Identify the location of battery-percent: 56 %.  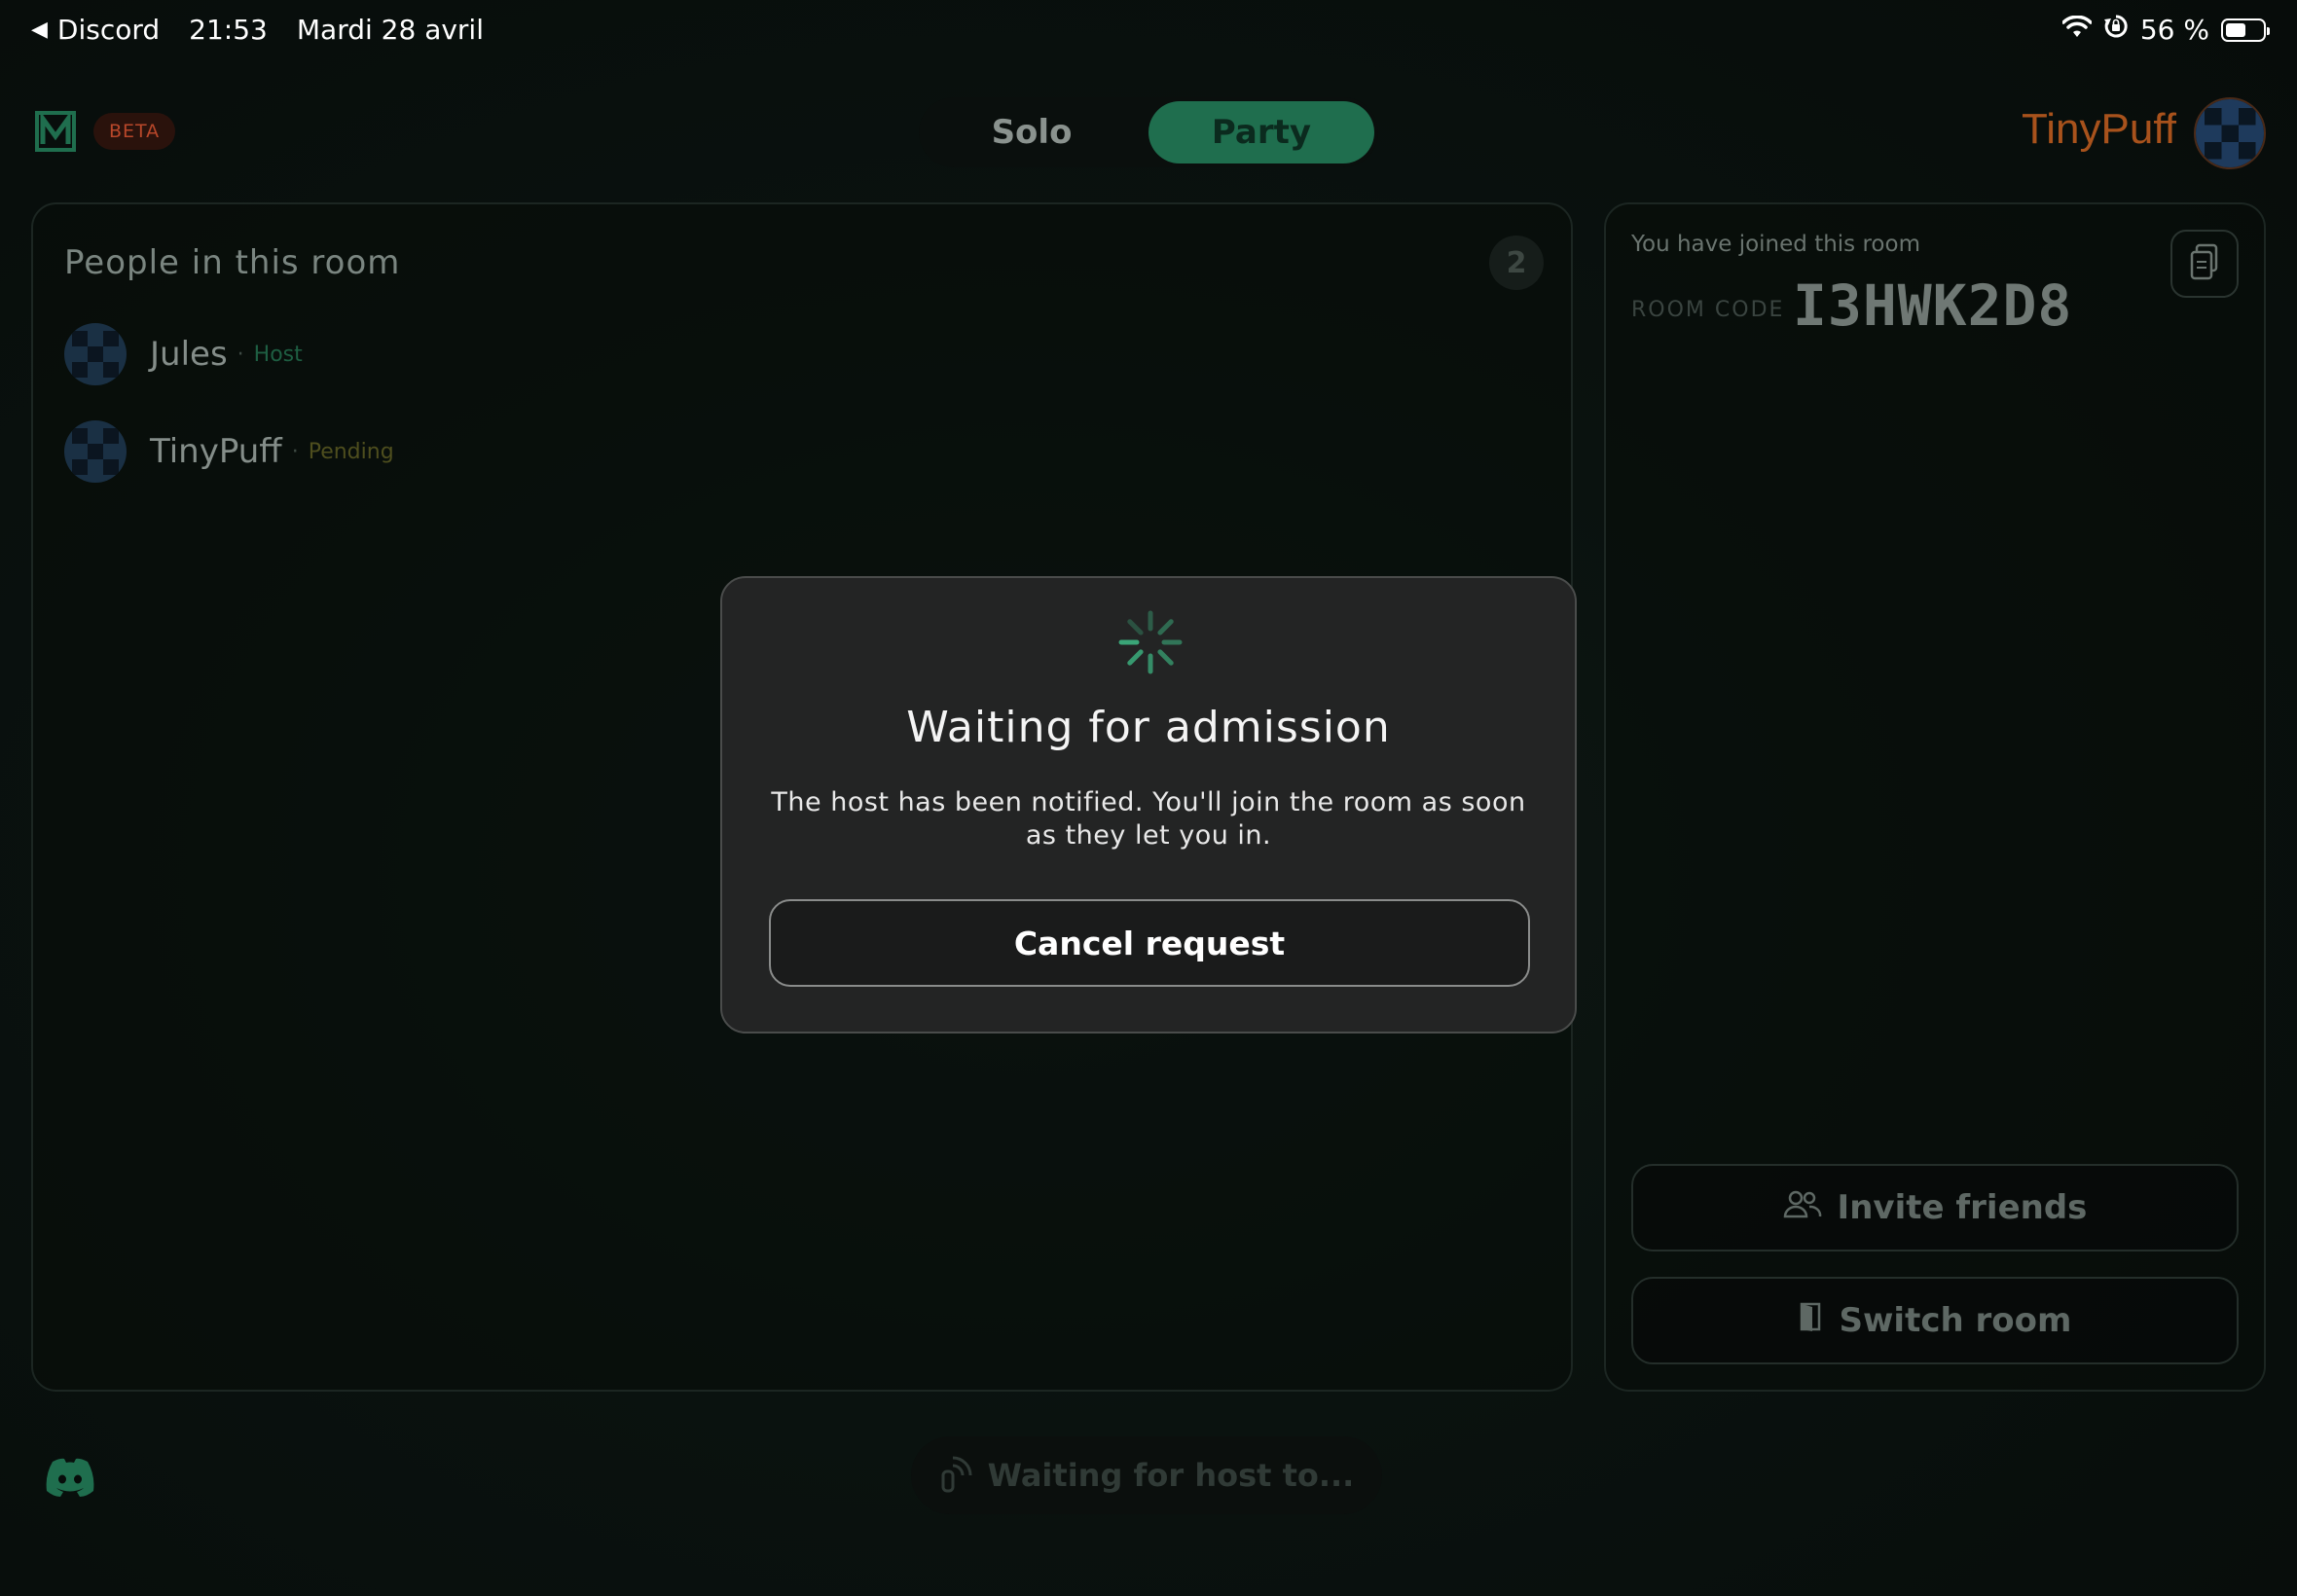
(2174, 30).